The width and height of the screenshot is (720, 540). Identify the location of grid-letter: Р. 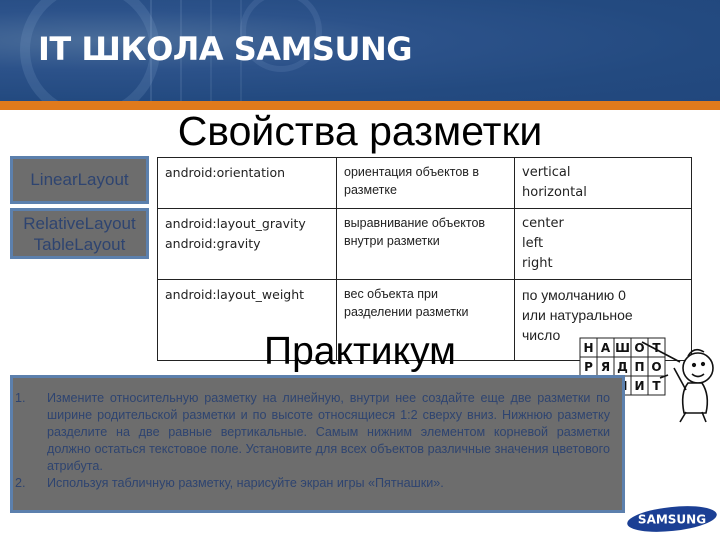
(588, 367).